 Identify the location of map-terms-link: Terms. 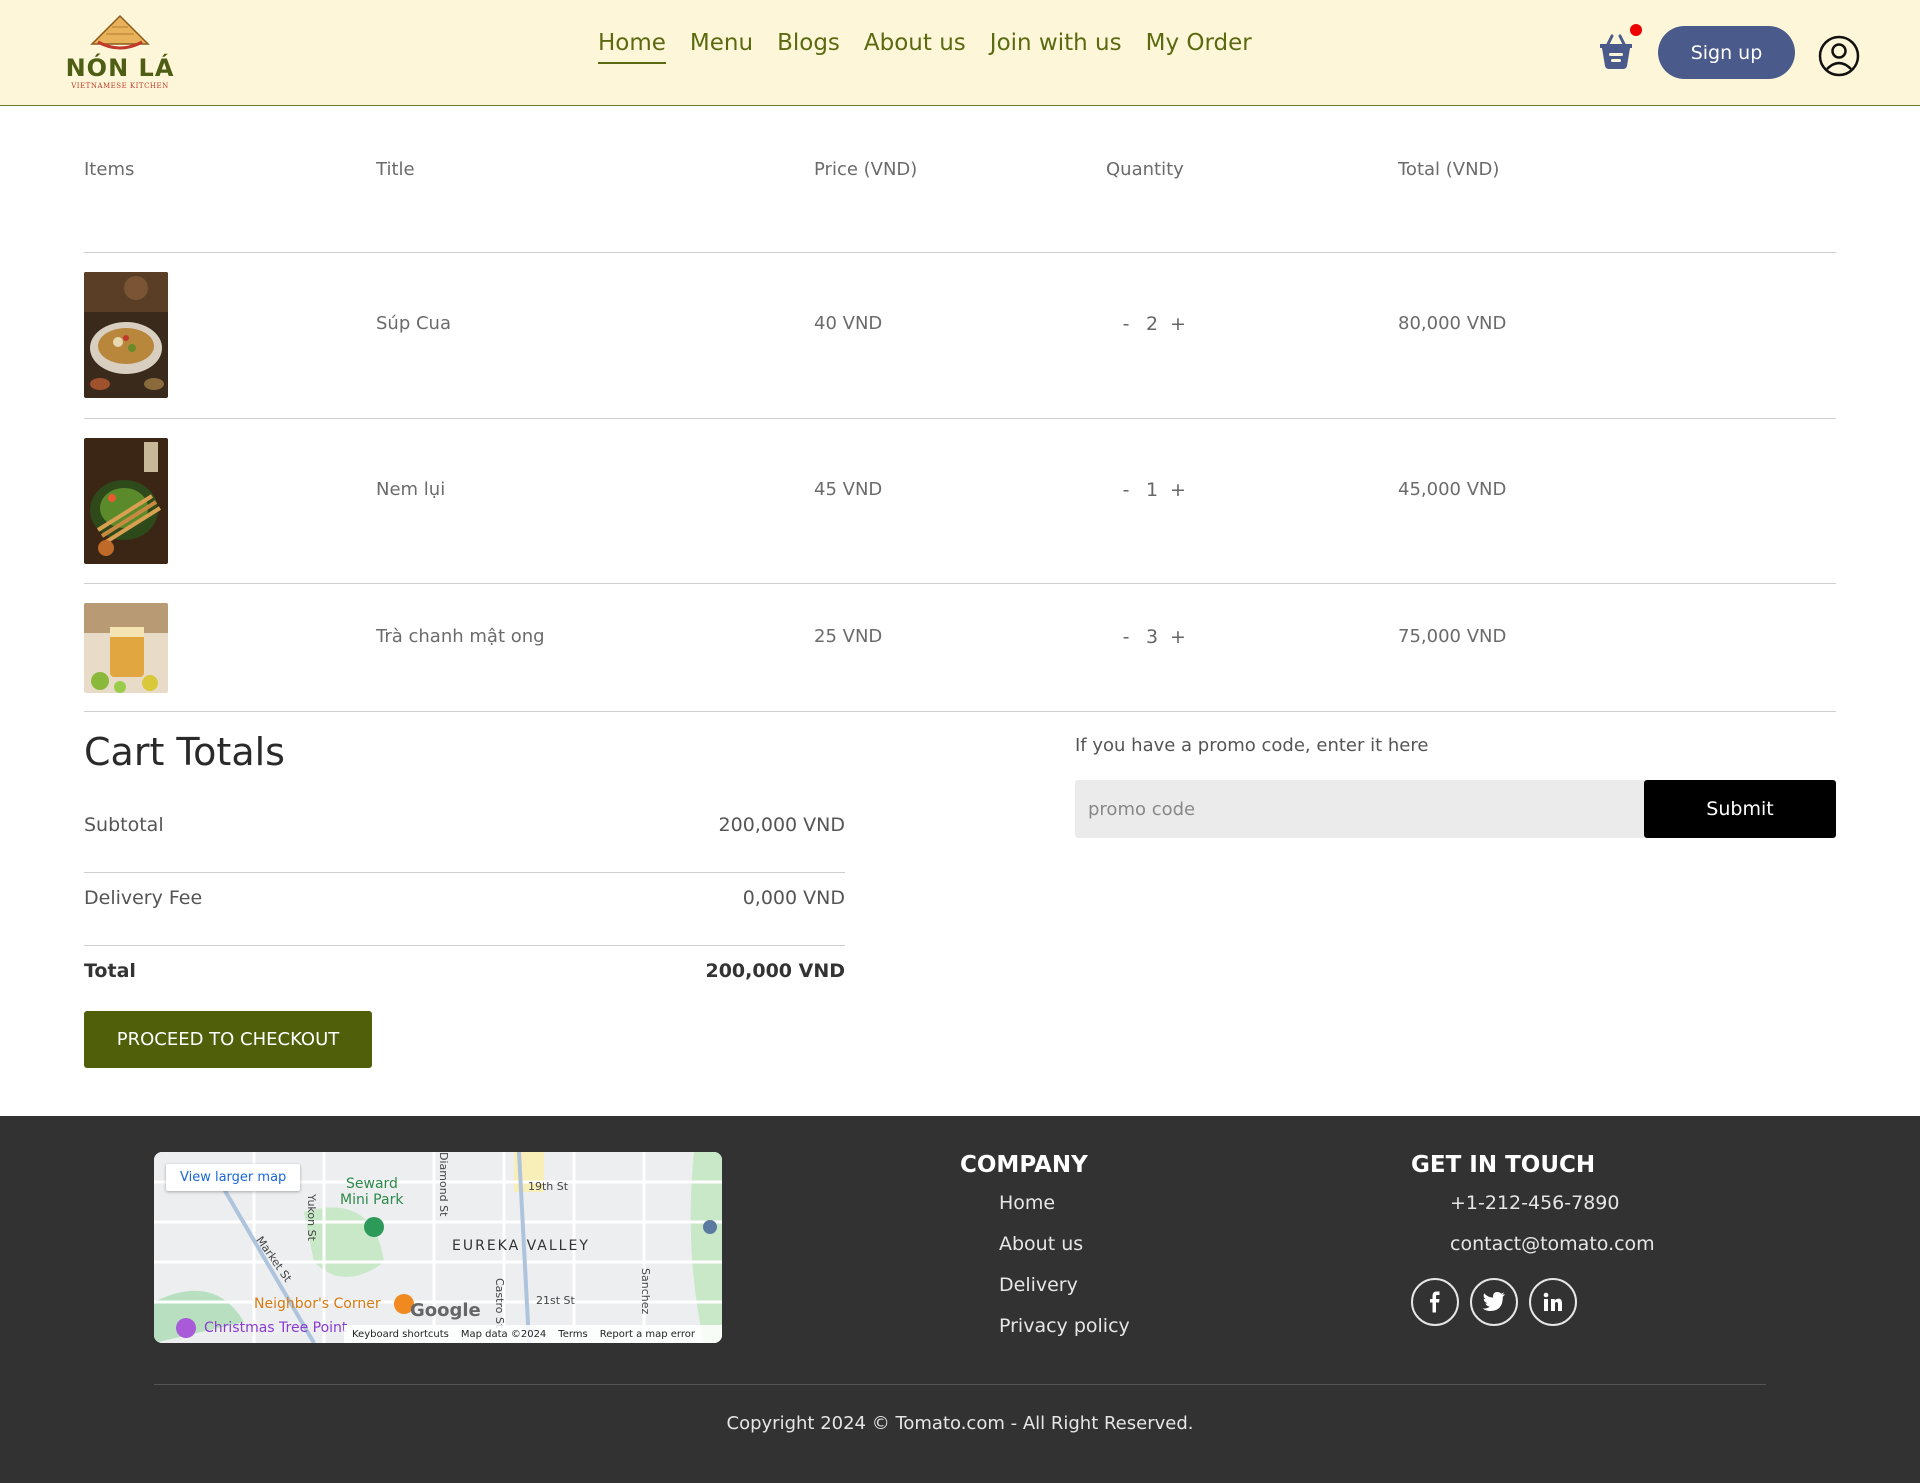
(572, 1334).